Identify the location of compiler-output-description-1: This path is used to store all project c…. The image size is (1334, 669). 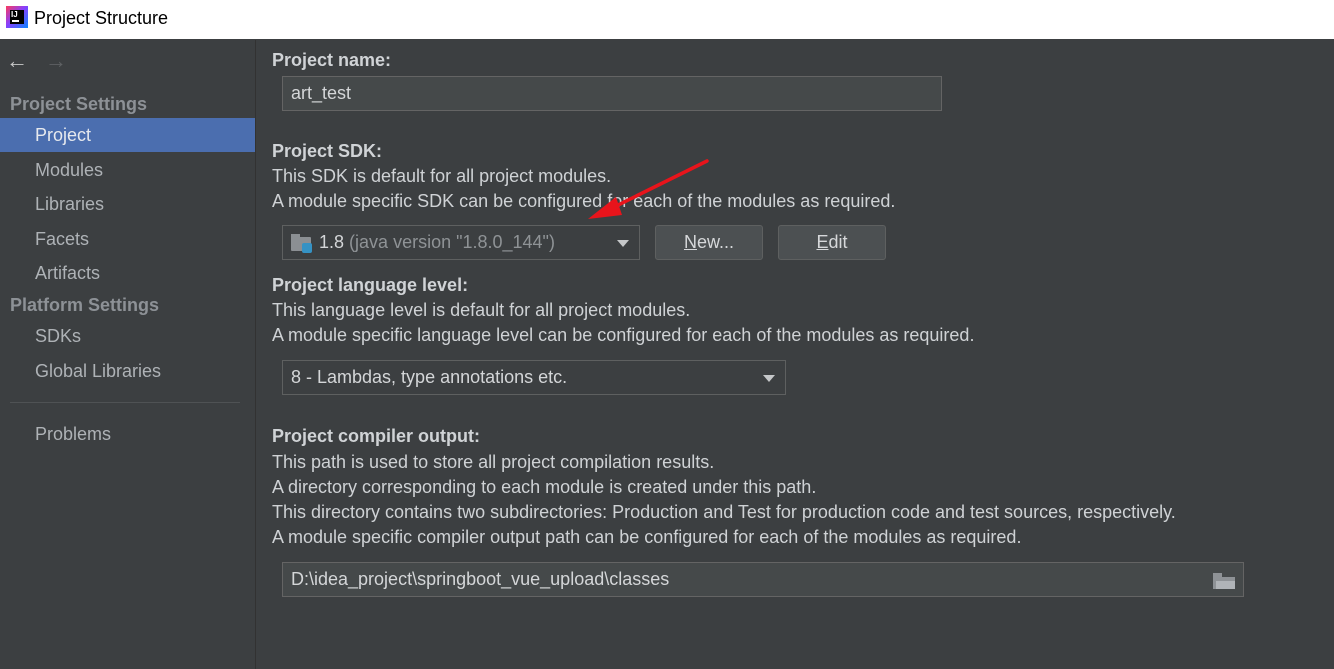
(493, 462).